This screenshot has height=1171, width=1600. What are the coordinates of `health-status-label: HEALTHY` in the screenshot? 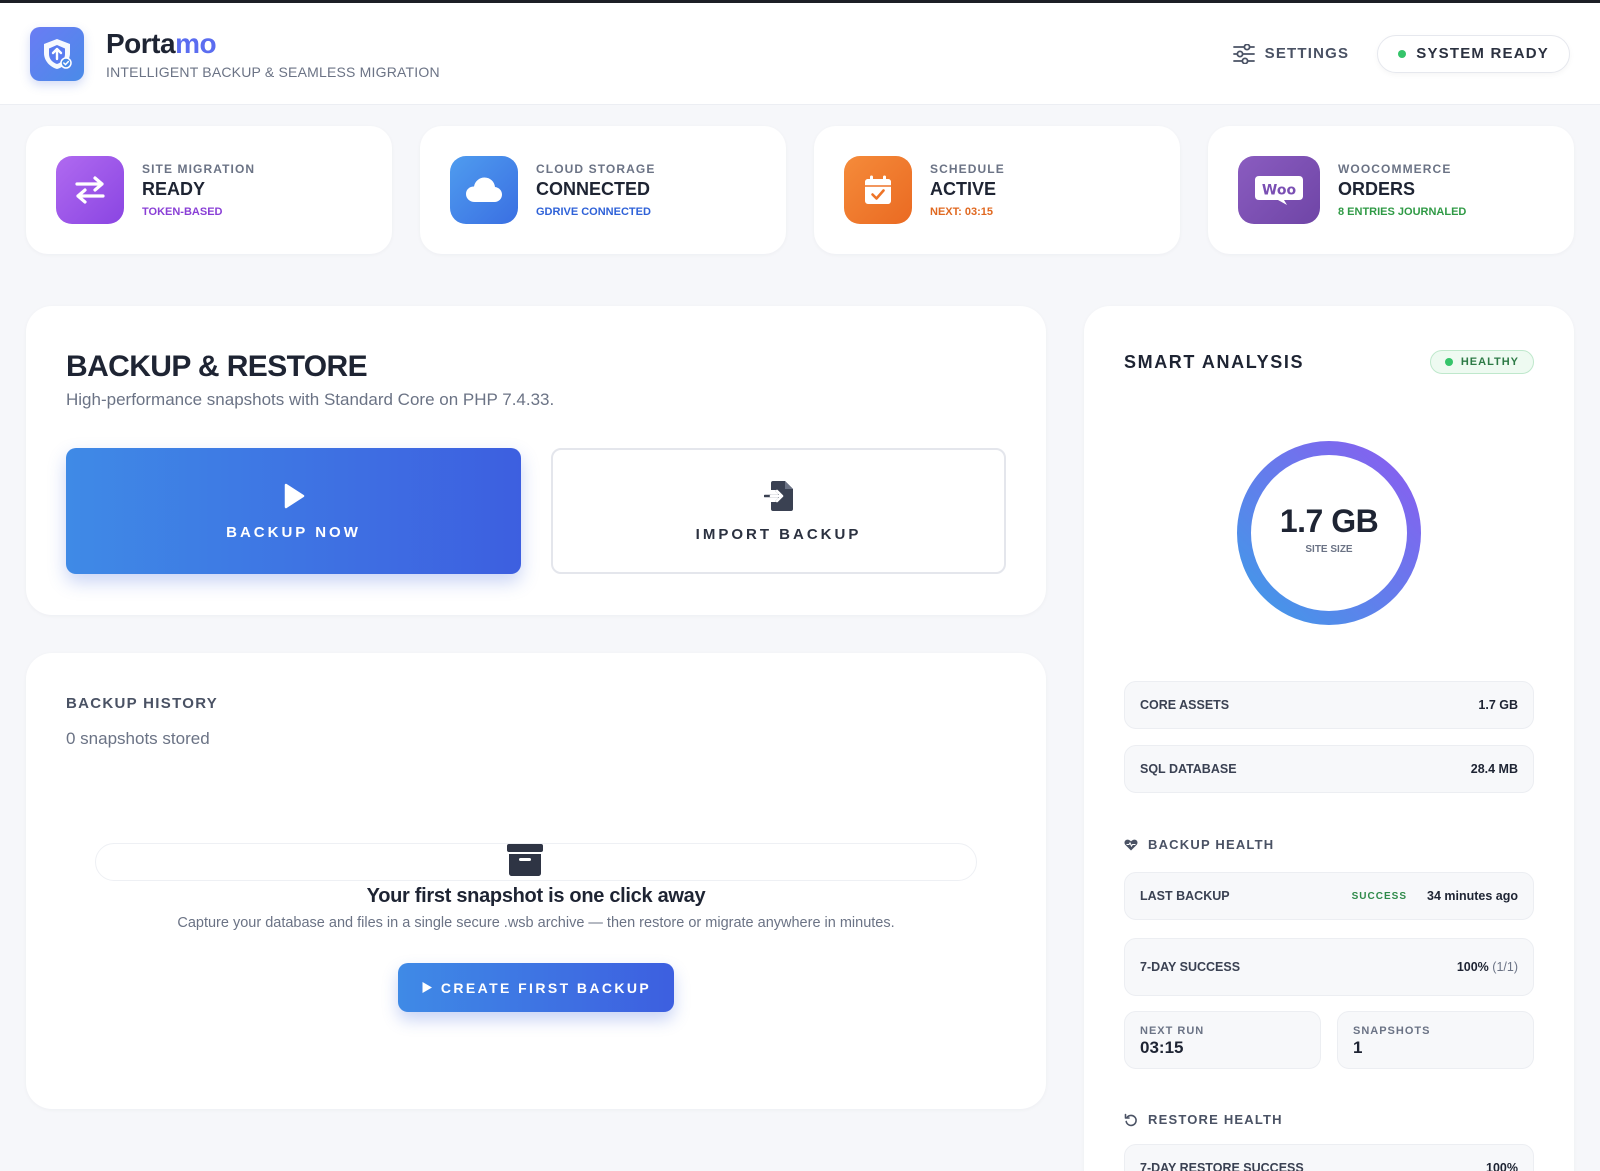 It's located at (1489, 362).